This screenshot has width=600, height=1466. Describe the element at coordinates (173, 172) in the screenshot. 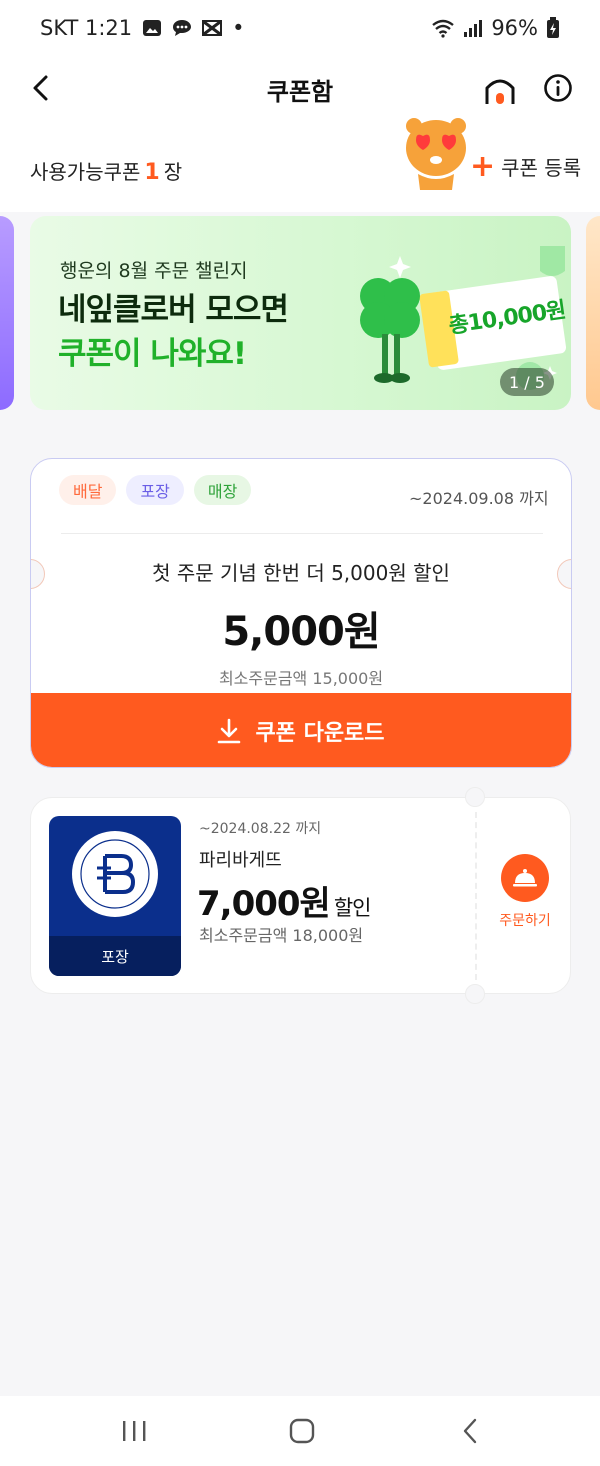

I see `available-unit: 장` at that location.